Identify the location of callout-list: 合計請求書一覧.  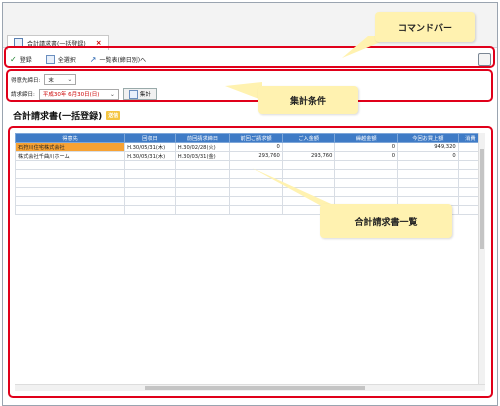
(386, 221).